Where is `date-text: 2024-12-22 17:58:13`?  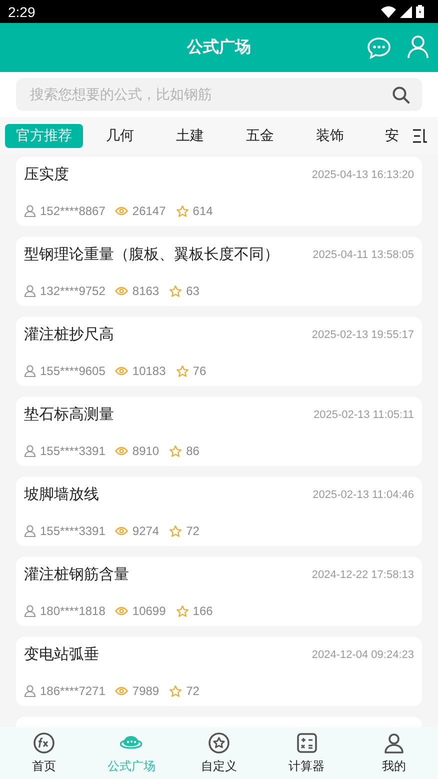 date-text: 2024-12-22 17:58:13 is located at coordinates (363, 574).